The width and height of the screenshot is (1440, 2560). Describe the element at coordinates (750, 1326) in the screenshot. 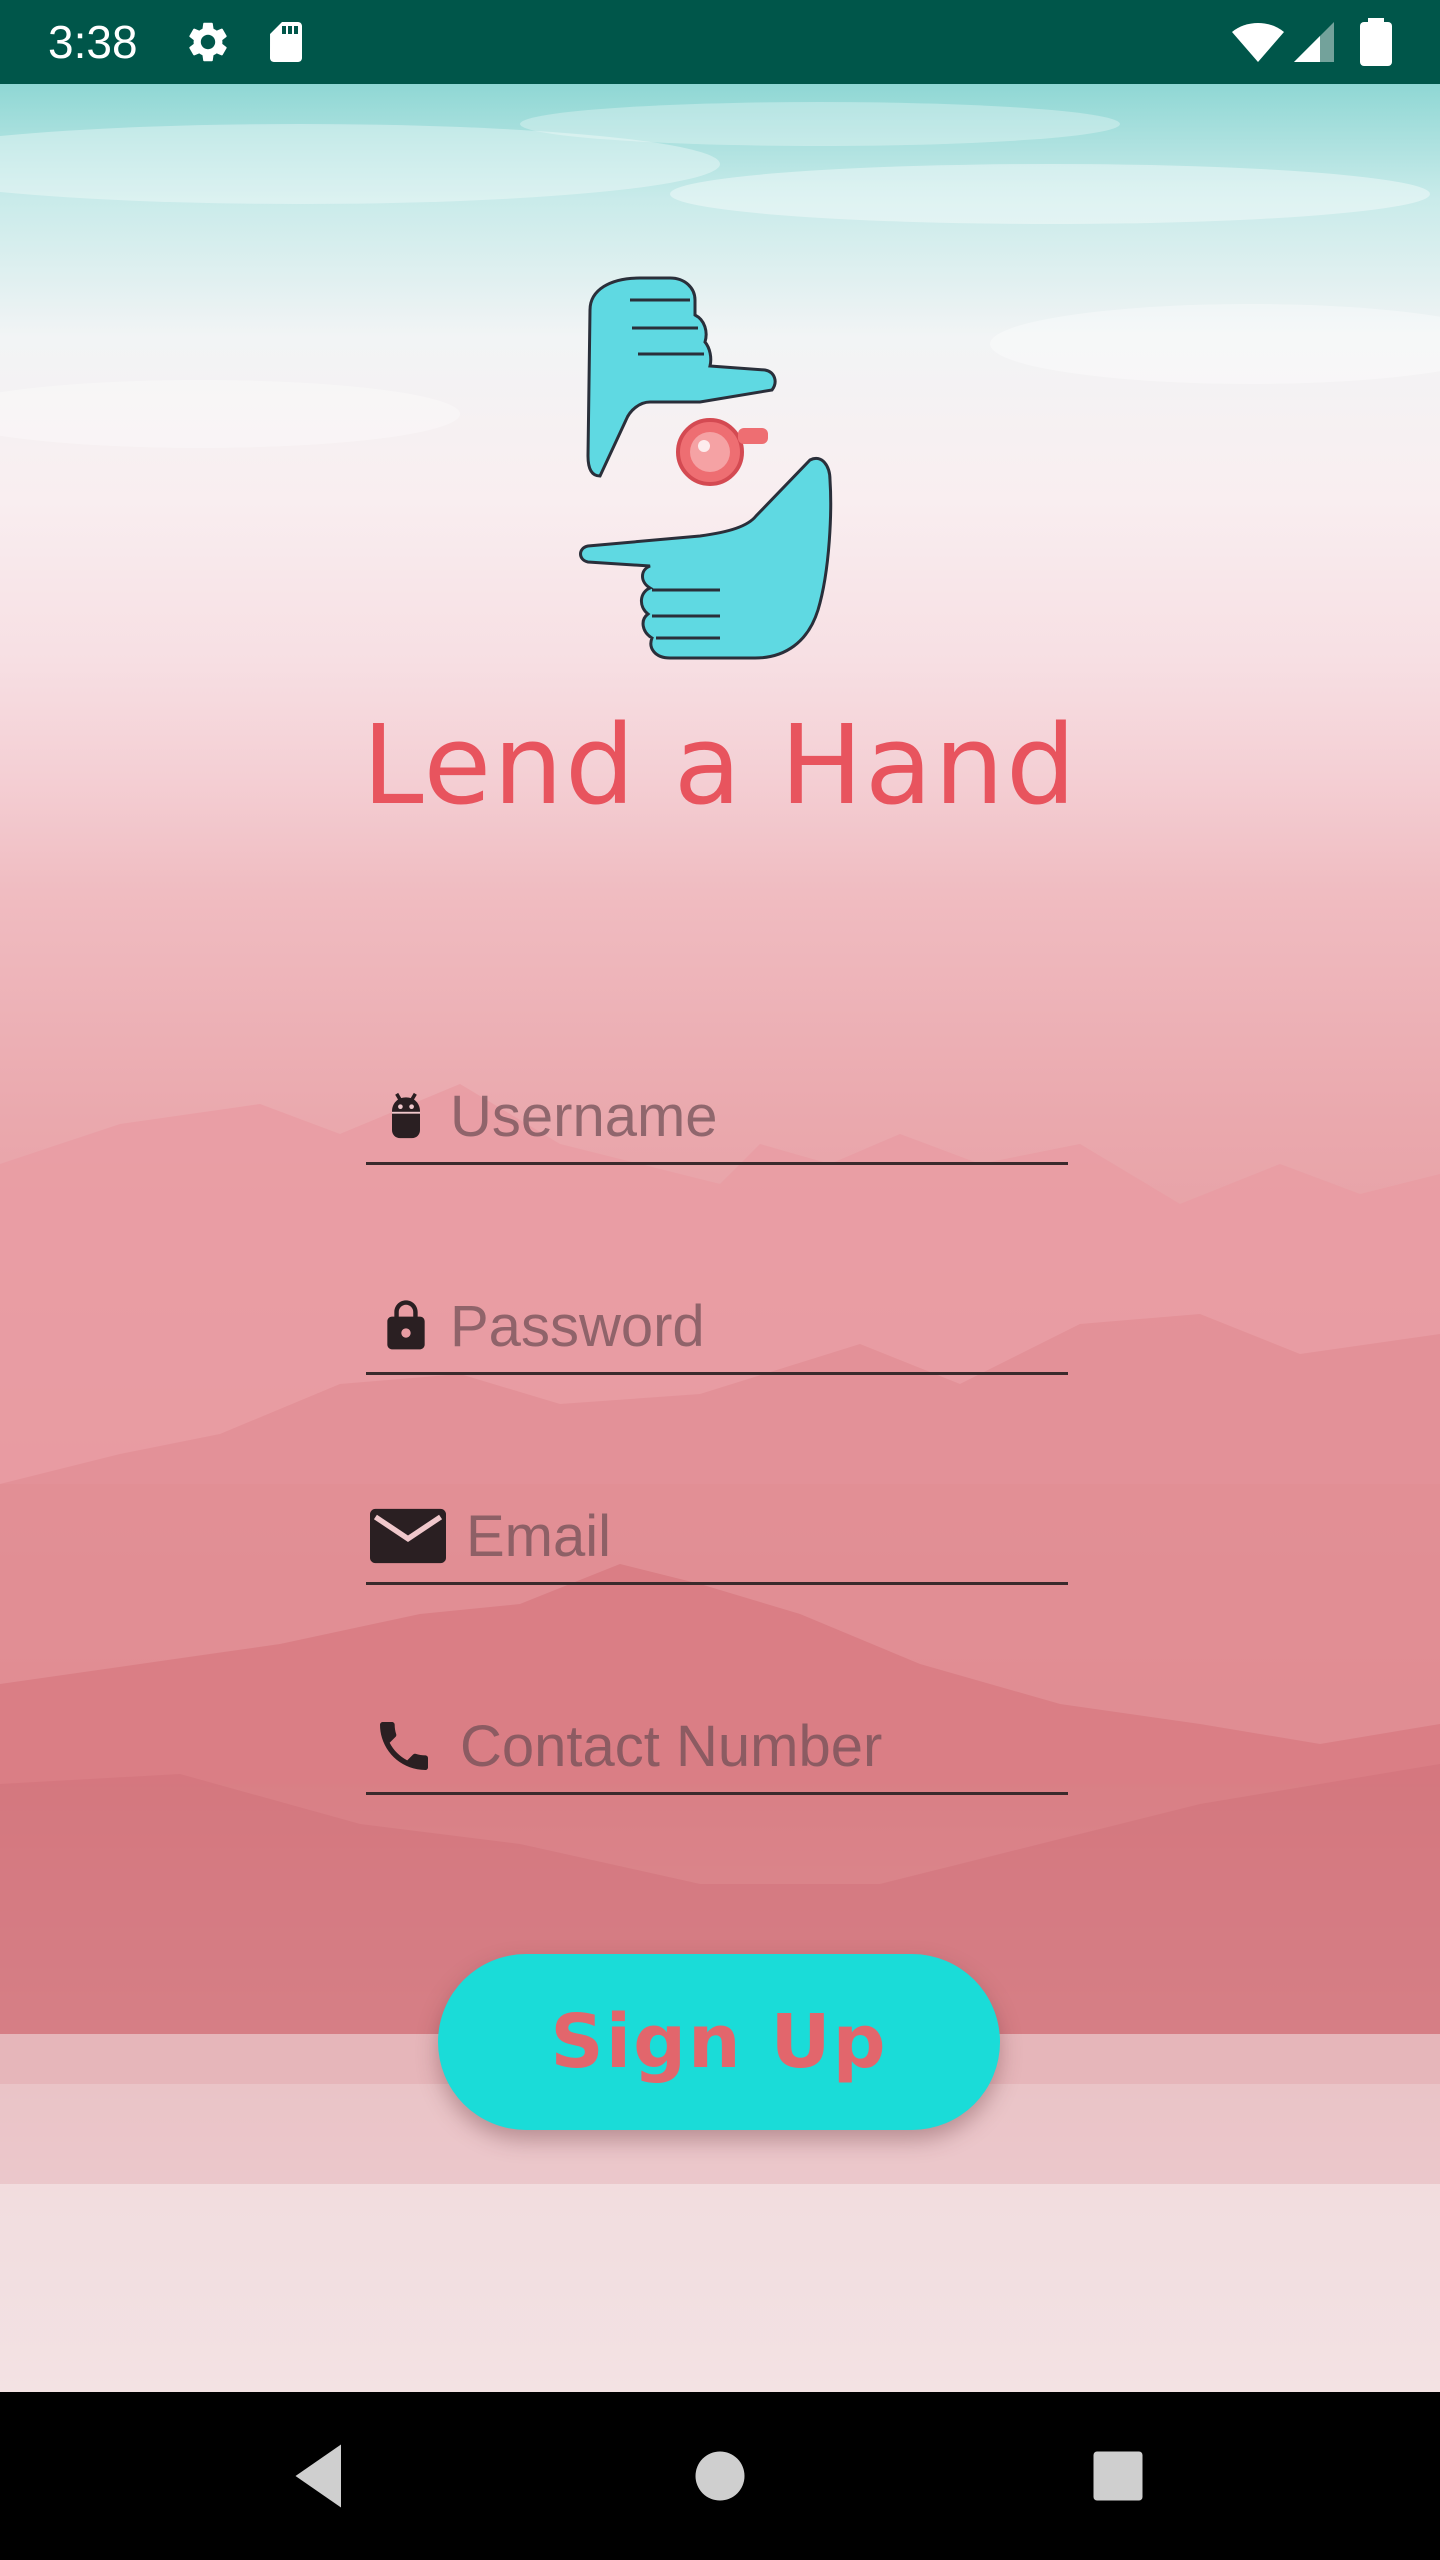

I see `password-input` at that location.